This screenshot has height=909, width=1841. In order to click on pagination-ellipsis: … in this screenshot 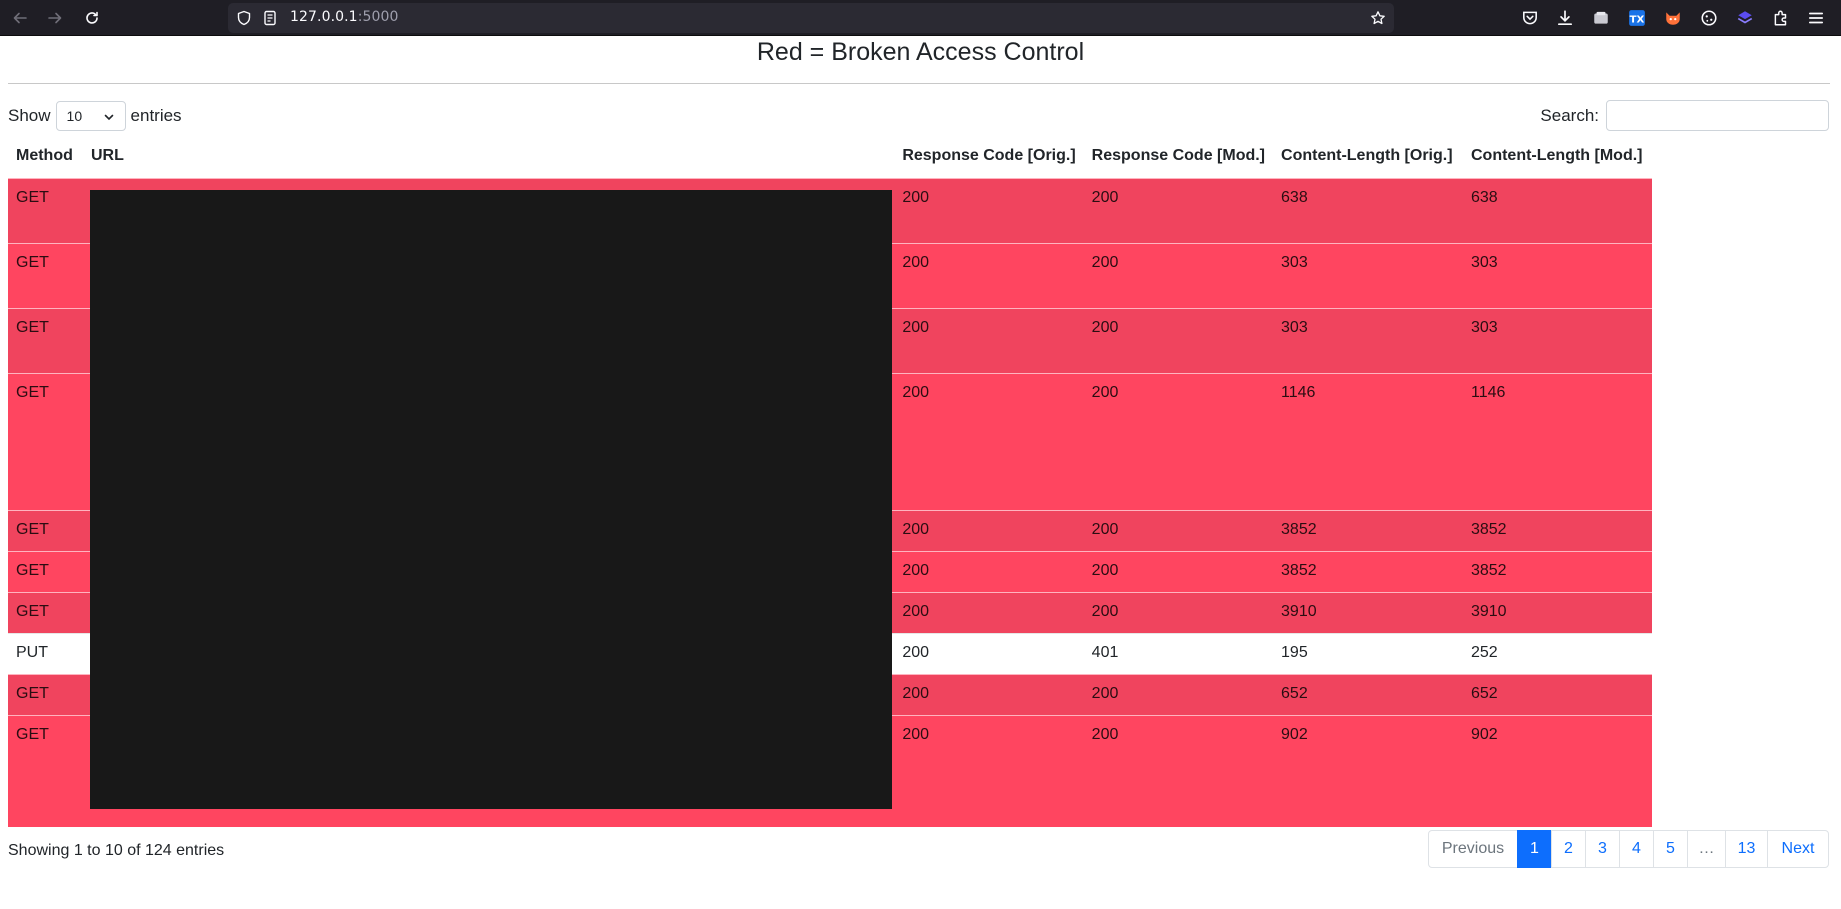, I will do `click(1706, 849)`.